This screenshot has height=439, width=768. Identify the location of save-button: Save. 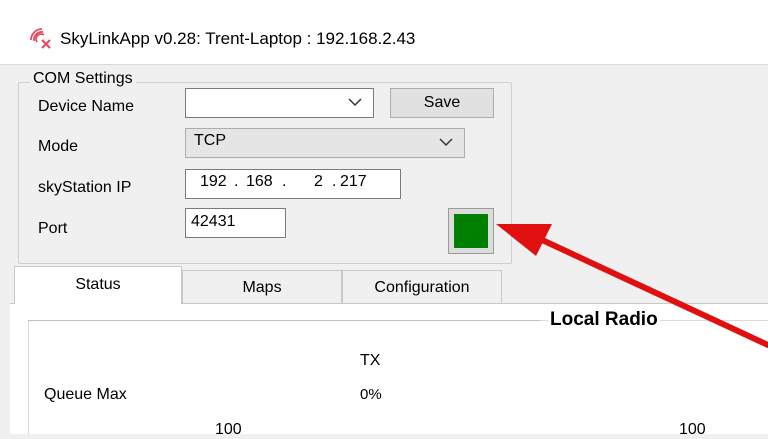
(442, 103).